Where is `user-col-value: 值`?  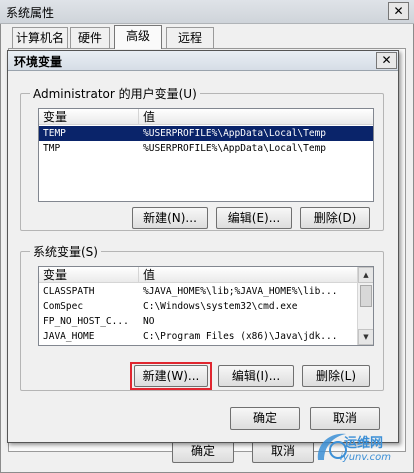
user-col-value: 值 is located at coordinates (256, 117).